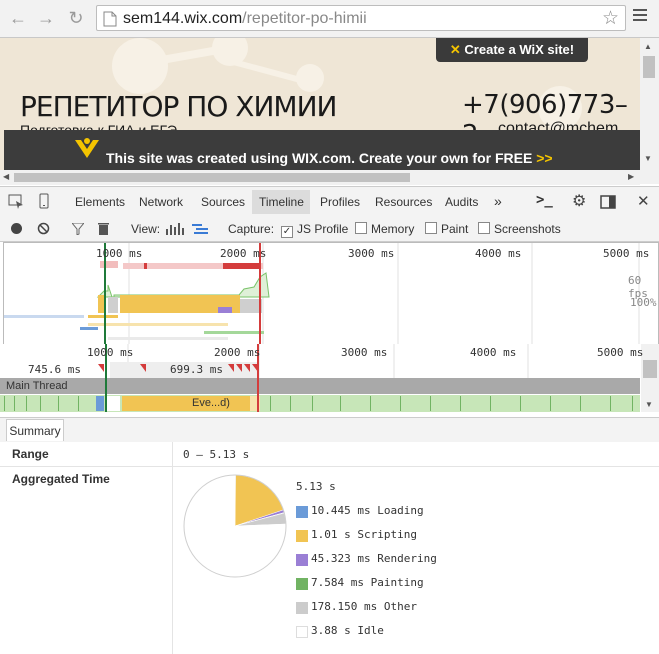 The width and height of the screenshot is (659, 654). What do you see at coordinates (367, 510) in the screenshot?
I see `legend-text: 10.445 ms Loading` at bounding box center [367, 510].